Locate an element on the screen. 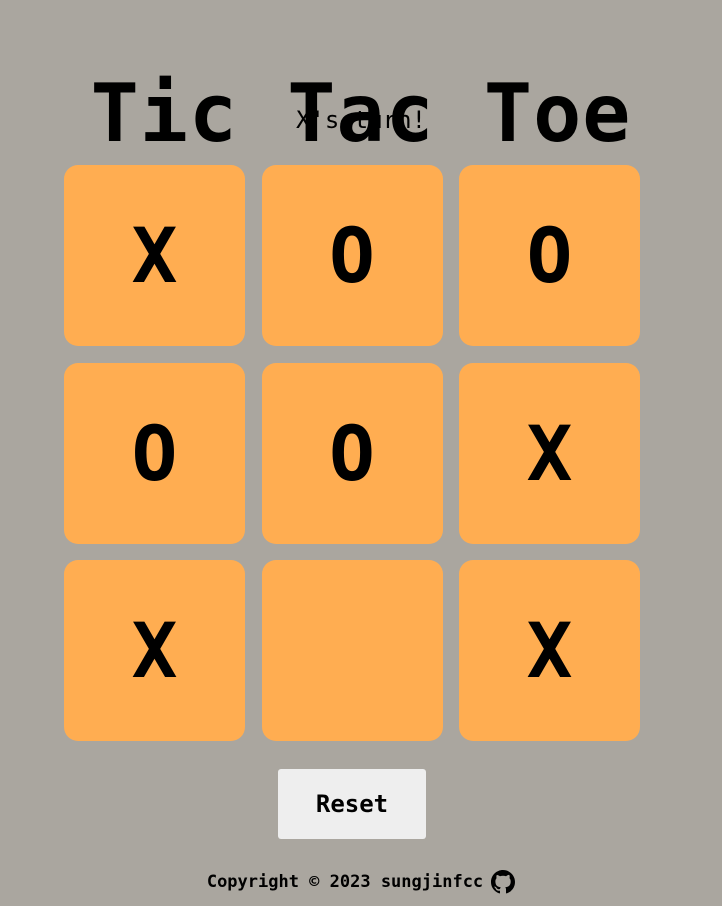 This screenshot has width=722, height=906. github-icon is located at coordinates (503, 882).